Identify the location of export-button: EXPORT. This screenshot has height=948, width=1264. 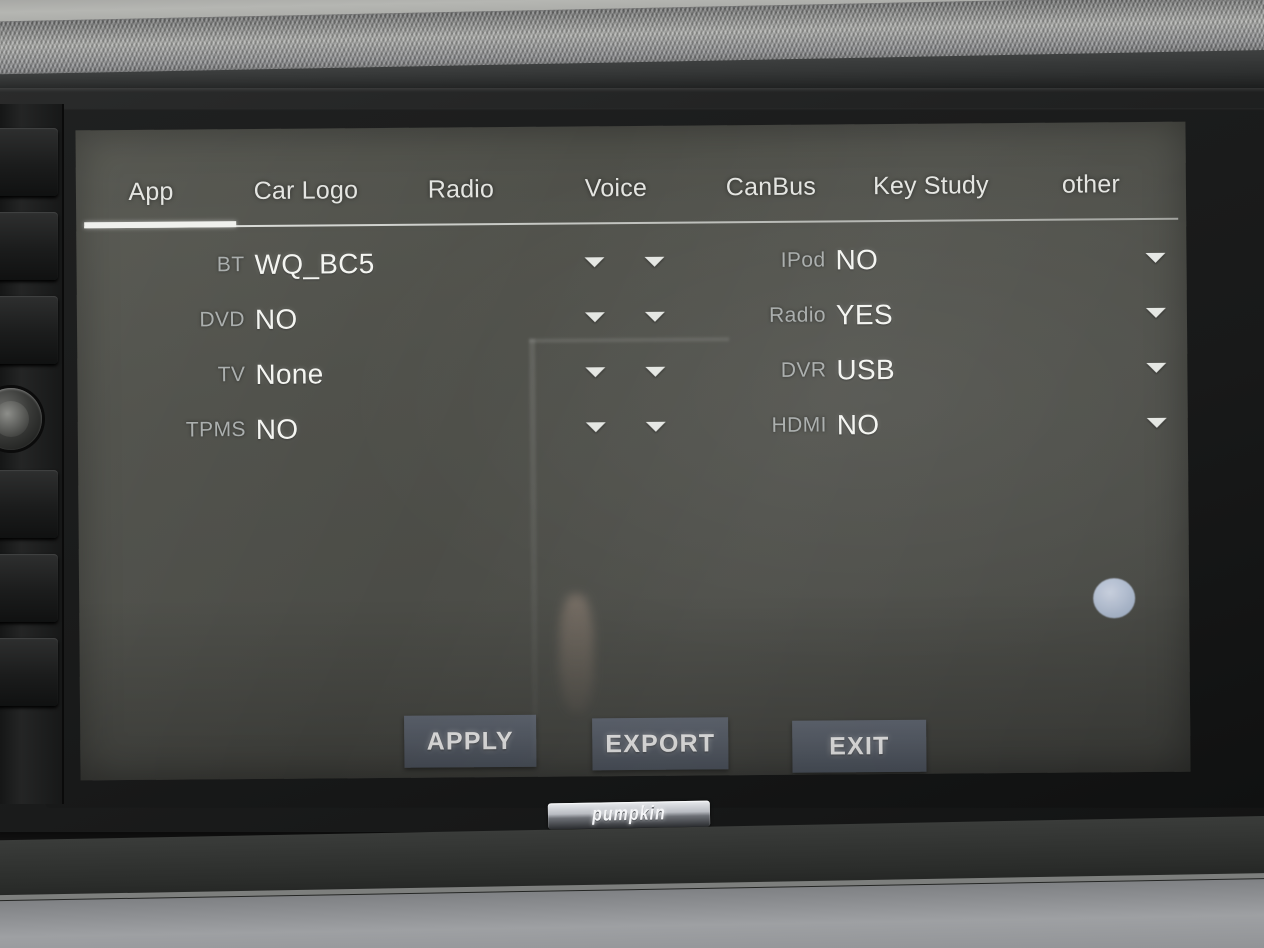
(660, 744).